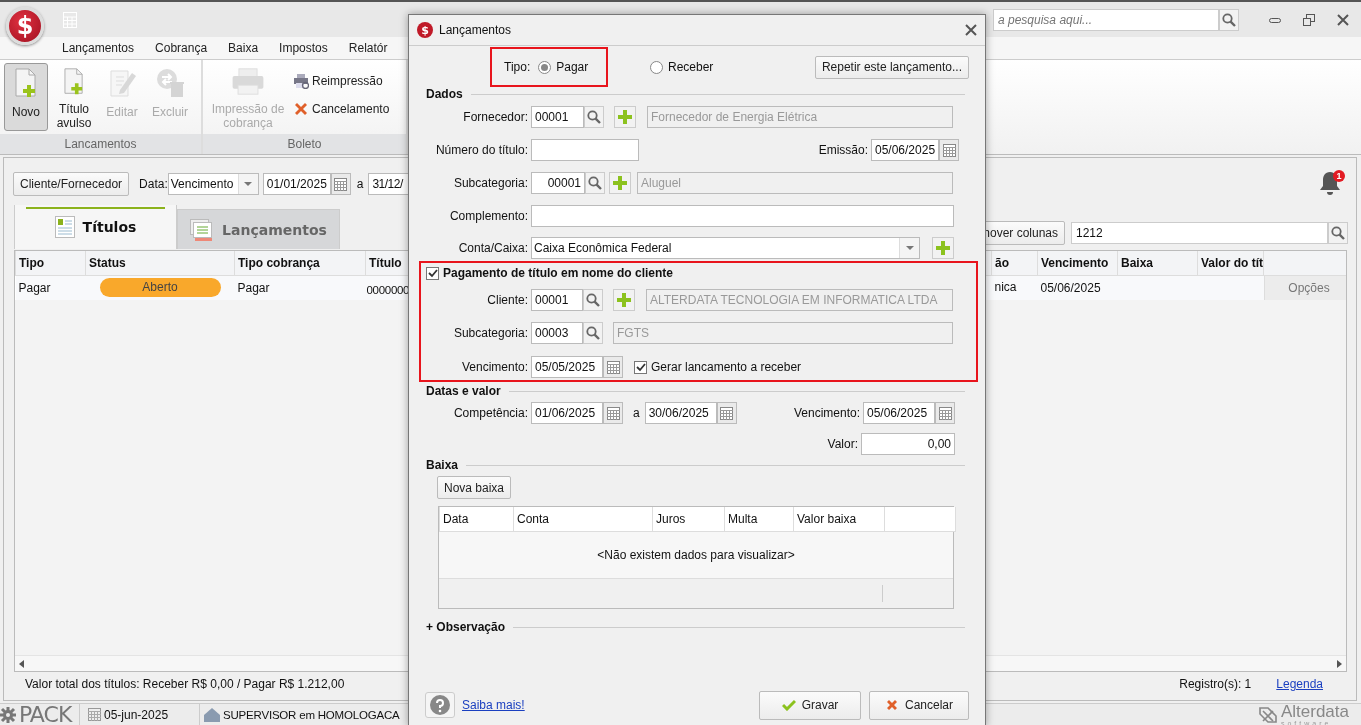 The image size is (1361, 725). I want to click on date-type-dropdown: Vencimento, so click(213, 184).